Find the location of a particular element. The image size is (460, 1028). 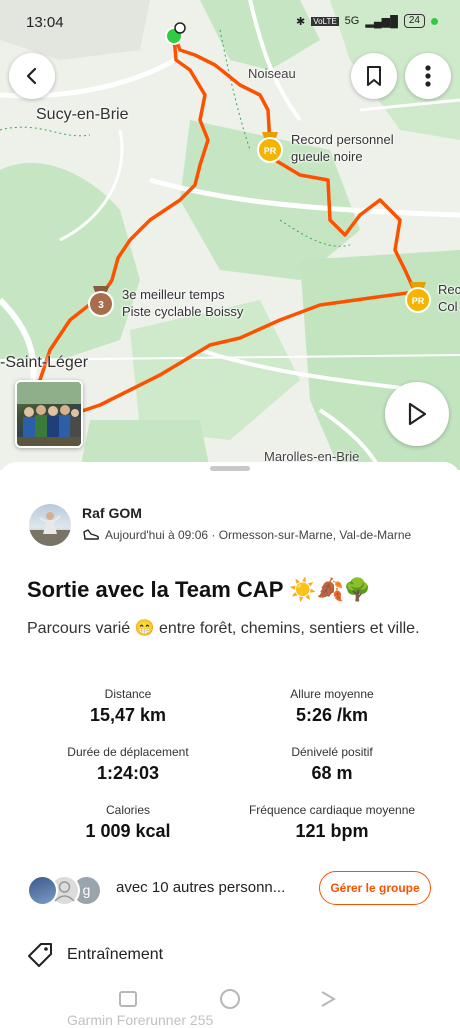

map-place-label: Sucy-en-Brie is located at coordinates (82, 114).